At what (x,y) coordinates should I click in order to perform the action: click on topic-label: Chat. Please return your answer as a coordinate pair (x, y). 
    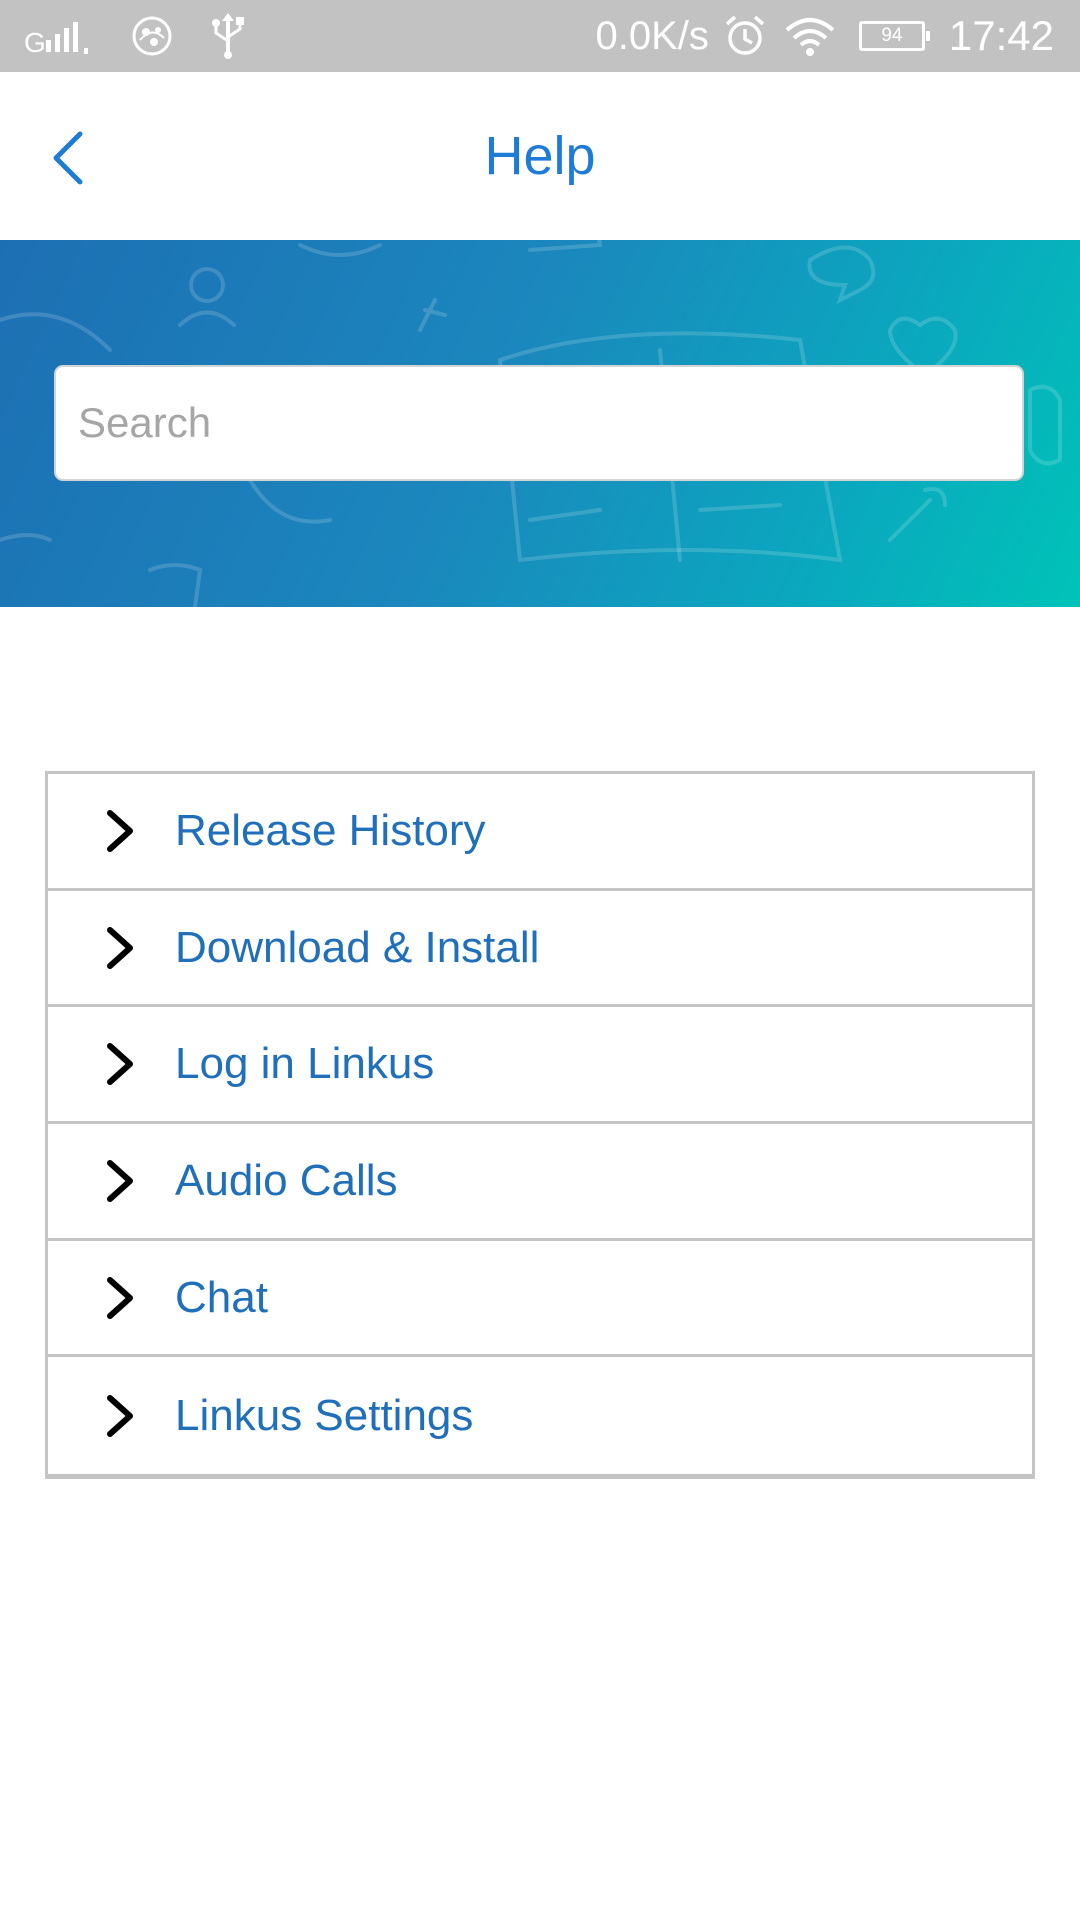
    Looking at the image, I should click on (221, 1297).